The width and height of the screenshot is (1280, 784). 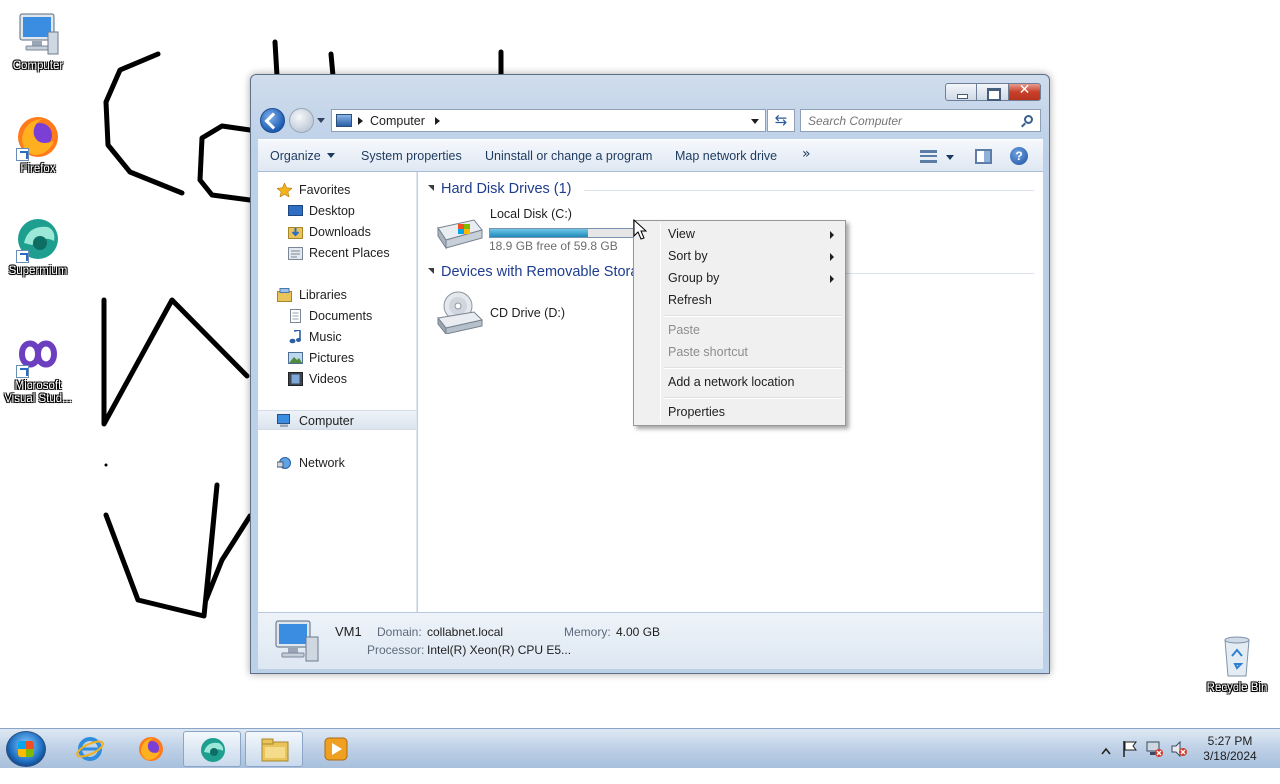 What do you see at coordinates (295, 211) in the screenshot?
I see `desktop-icon` at bounding box center [295, 211].